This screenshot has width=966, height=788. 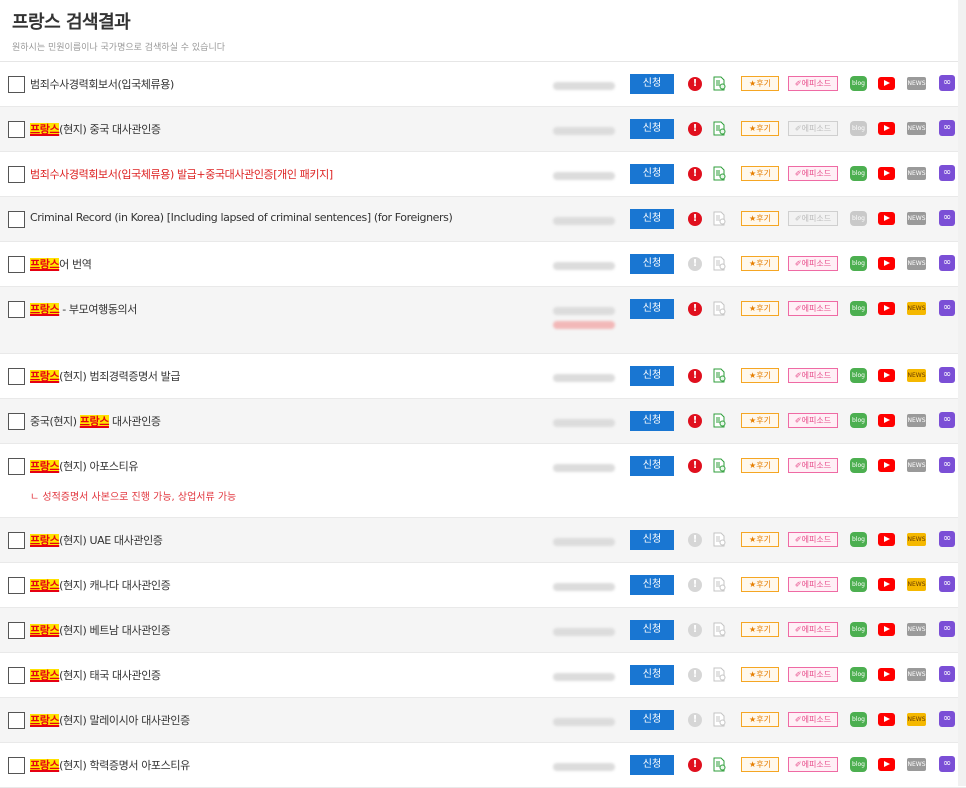 What do you see at coordinates (102, 84) in the screenshot?
I see `service-name: 범죄수사경력회보서(입국체류용)` at bounding box center [102, 84].